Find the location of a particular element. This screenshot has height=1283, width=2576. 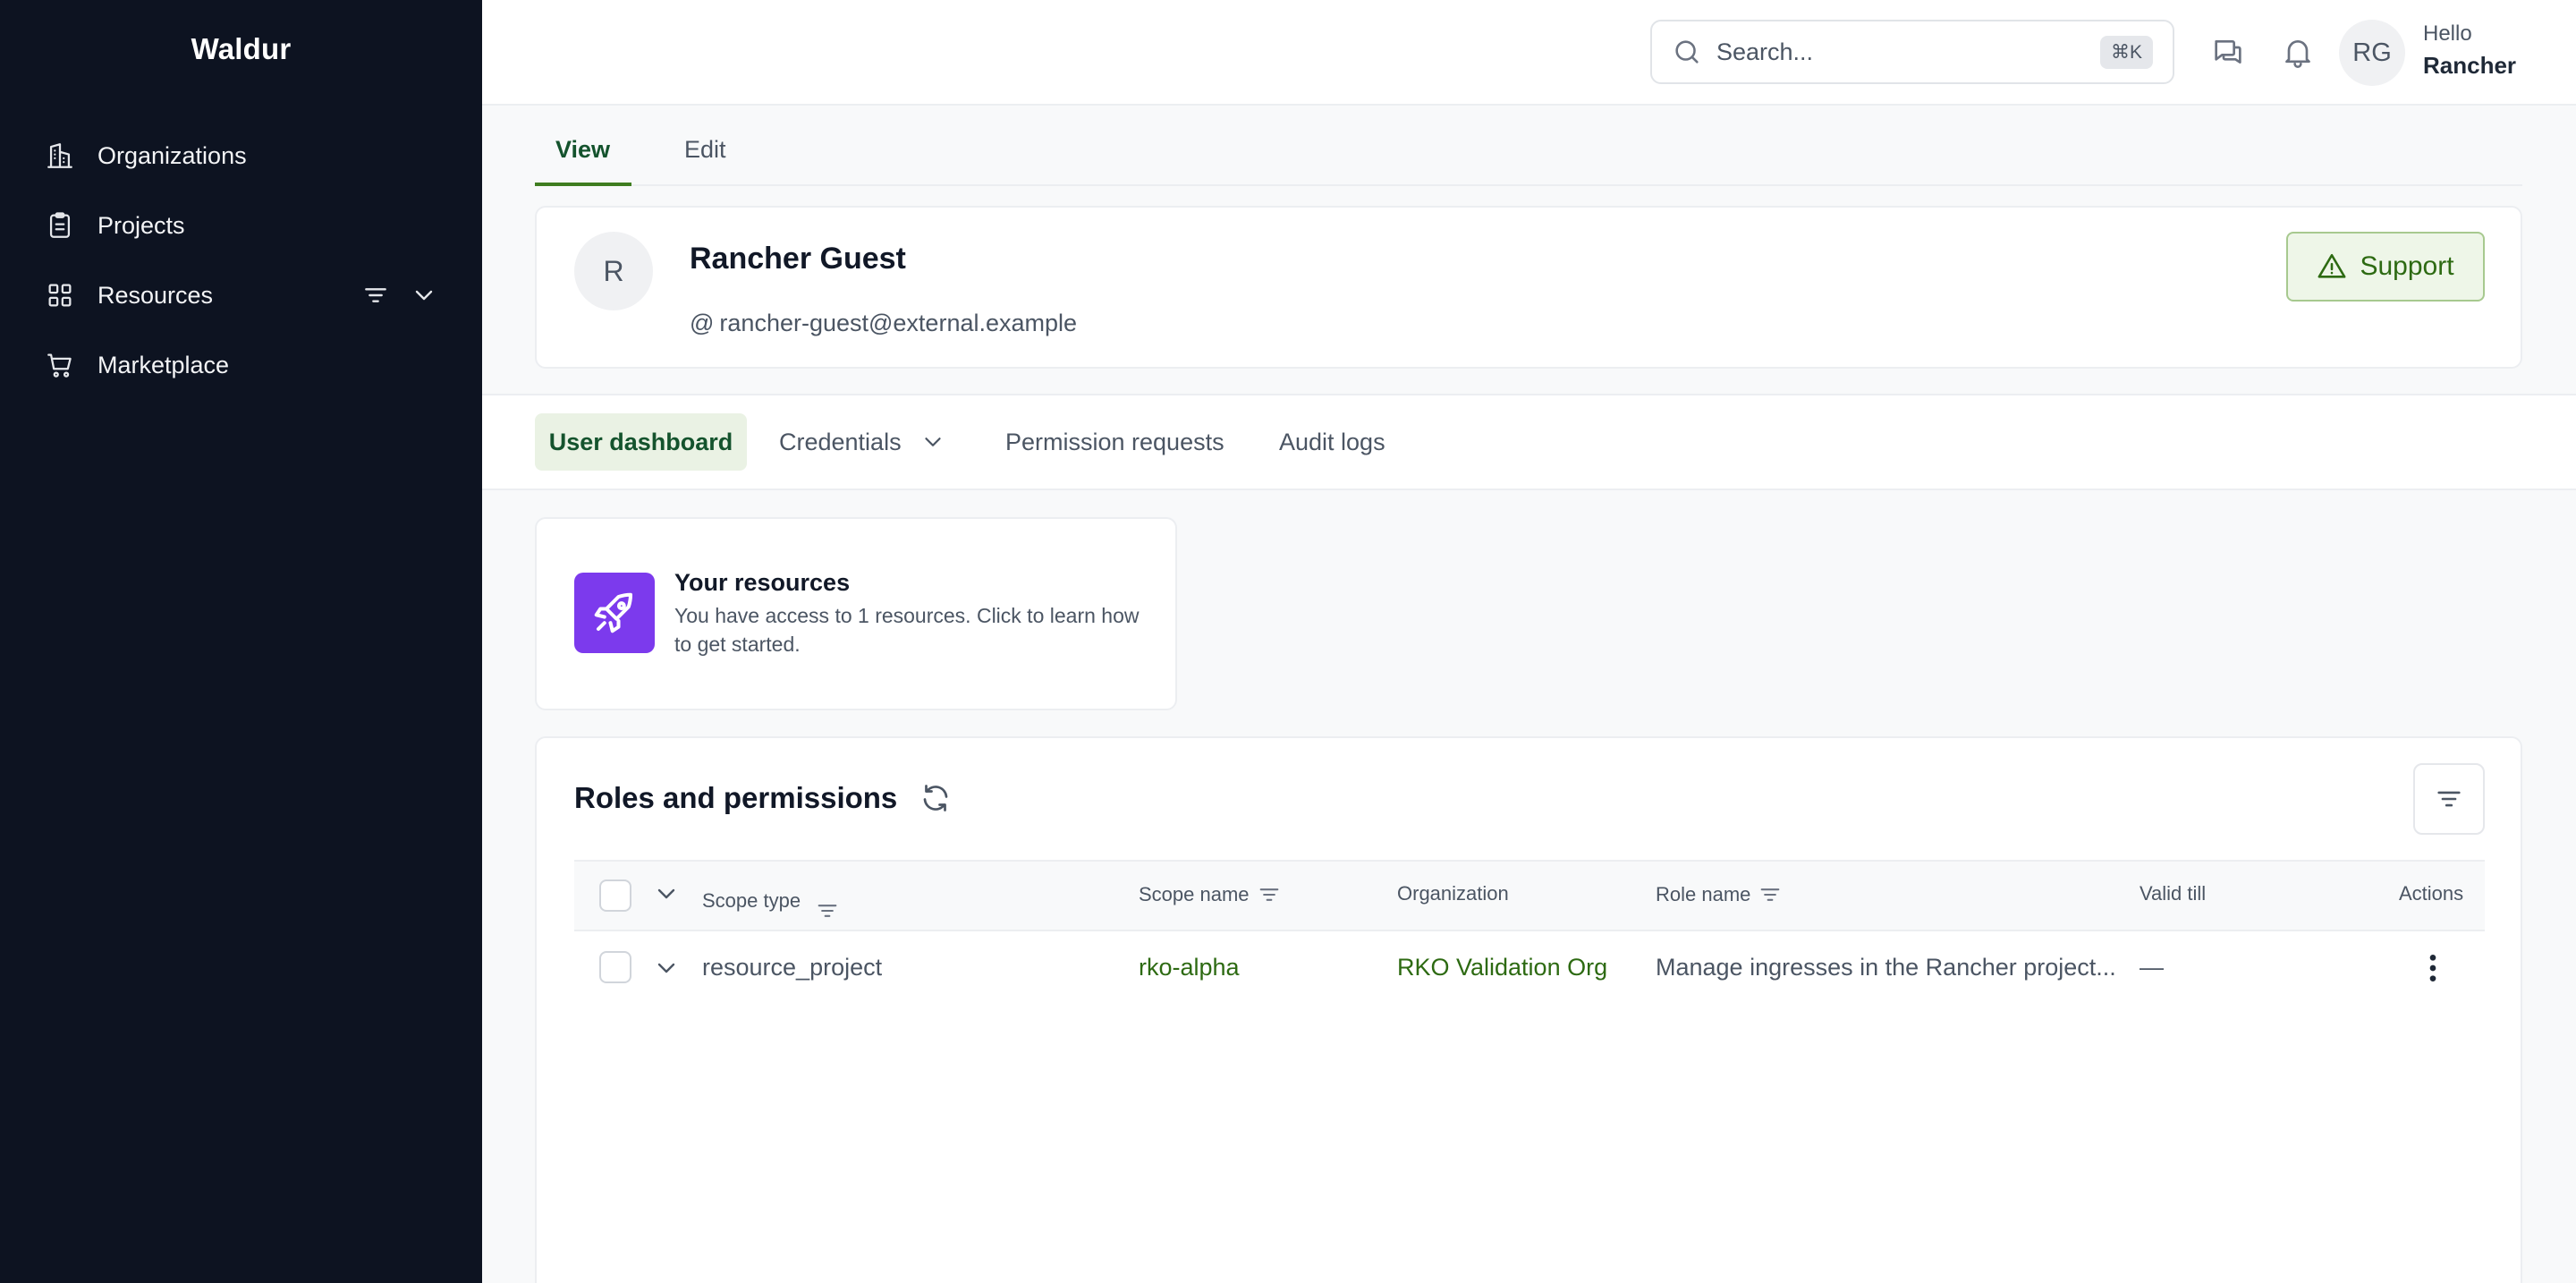

cell-organization-link: RKO Validation Org is located at coordinates (1502, 967).